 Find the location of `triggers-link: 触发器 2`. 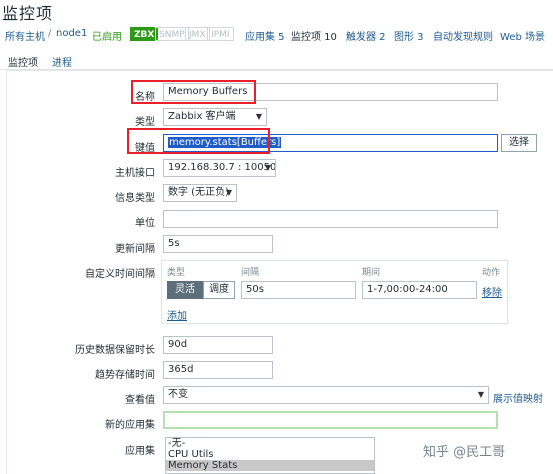

triggers-link: 触发器 2 is located at coordinates (366, 35).